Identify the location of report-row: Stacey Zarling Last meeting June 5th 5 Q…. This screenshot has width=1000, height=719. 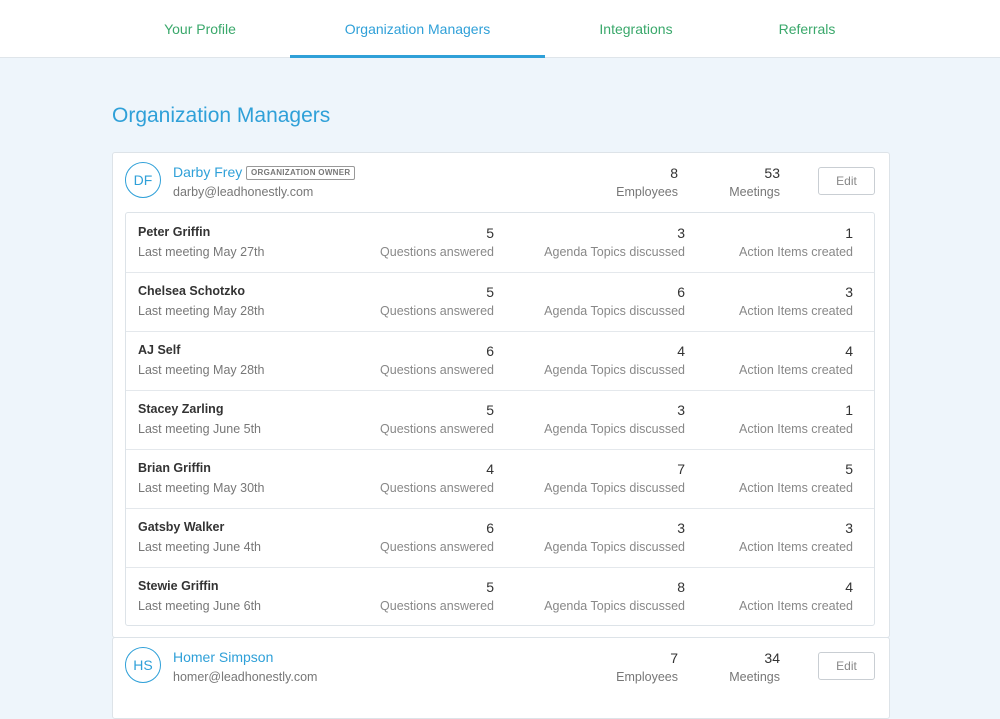
(500, 420).